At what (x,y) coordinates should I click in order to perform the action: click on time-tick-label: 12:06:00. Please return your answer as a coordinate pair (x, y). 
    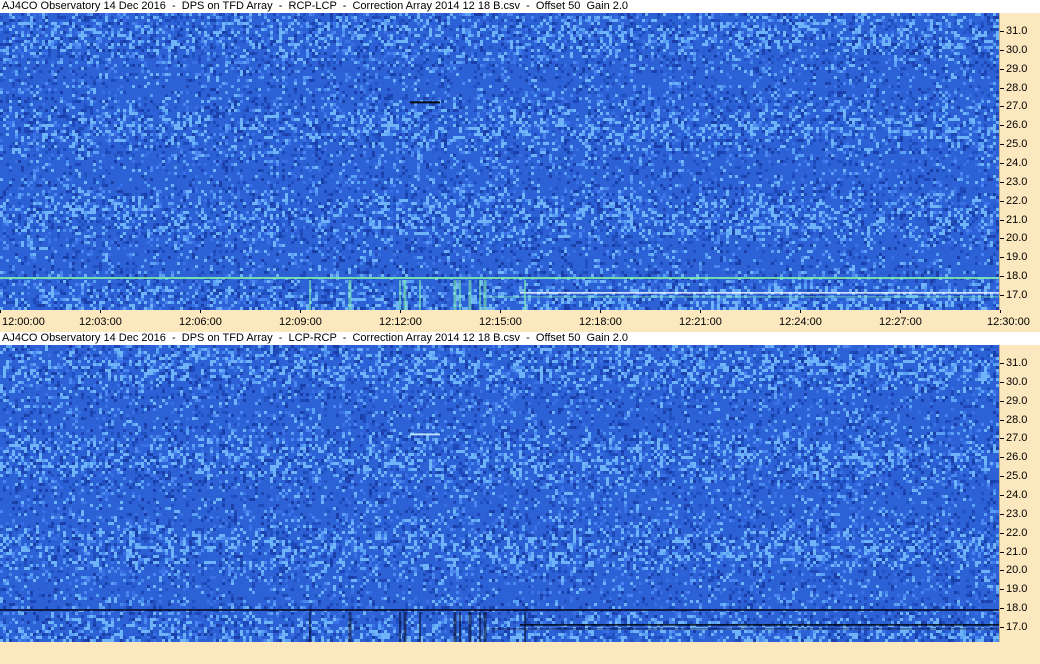
    Looking at the image, I should click on (200, 322).